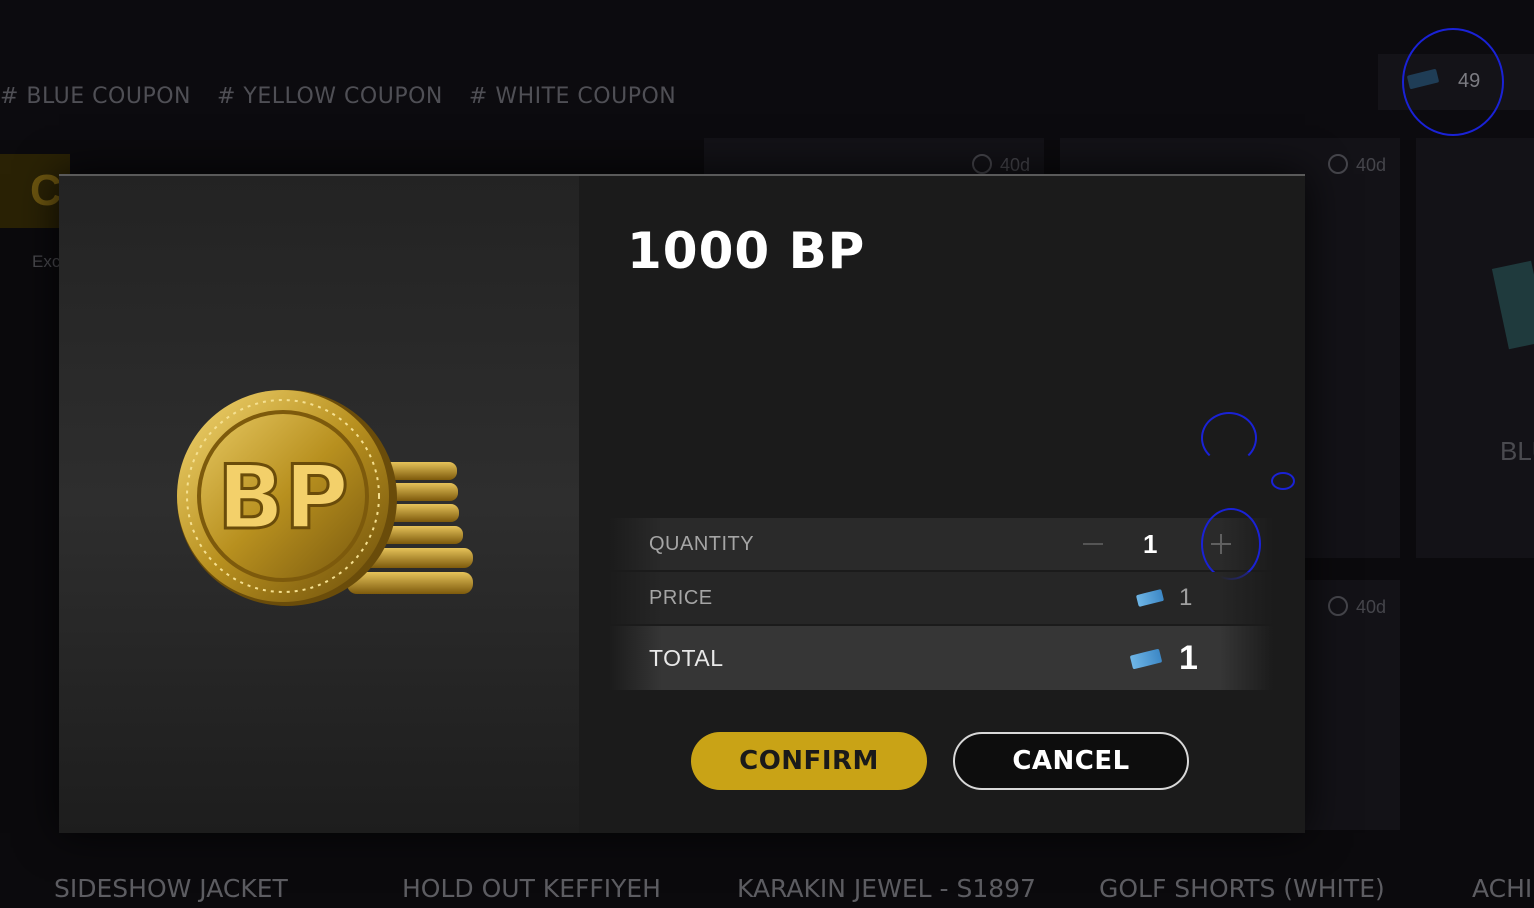 The width and height of the screenshot is (1534, 908). I want to click on total-label: TOTAL, so click(686, 657).